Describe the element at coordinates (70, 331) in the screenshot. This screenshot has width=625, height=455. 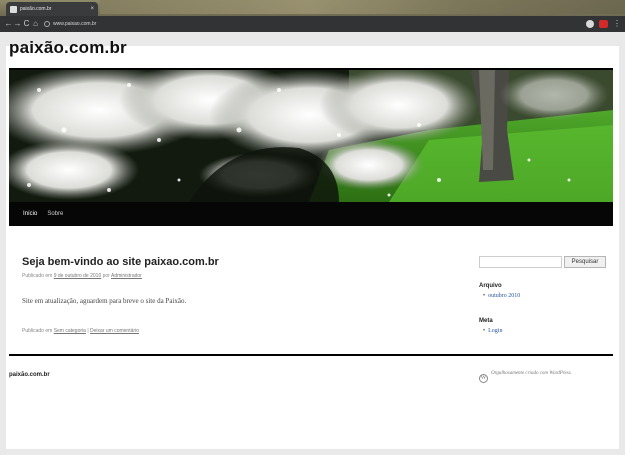
I see `category-link: Sem categoria` at that location.